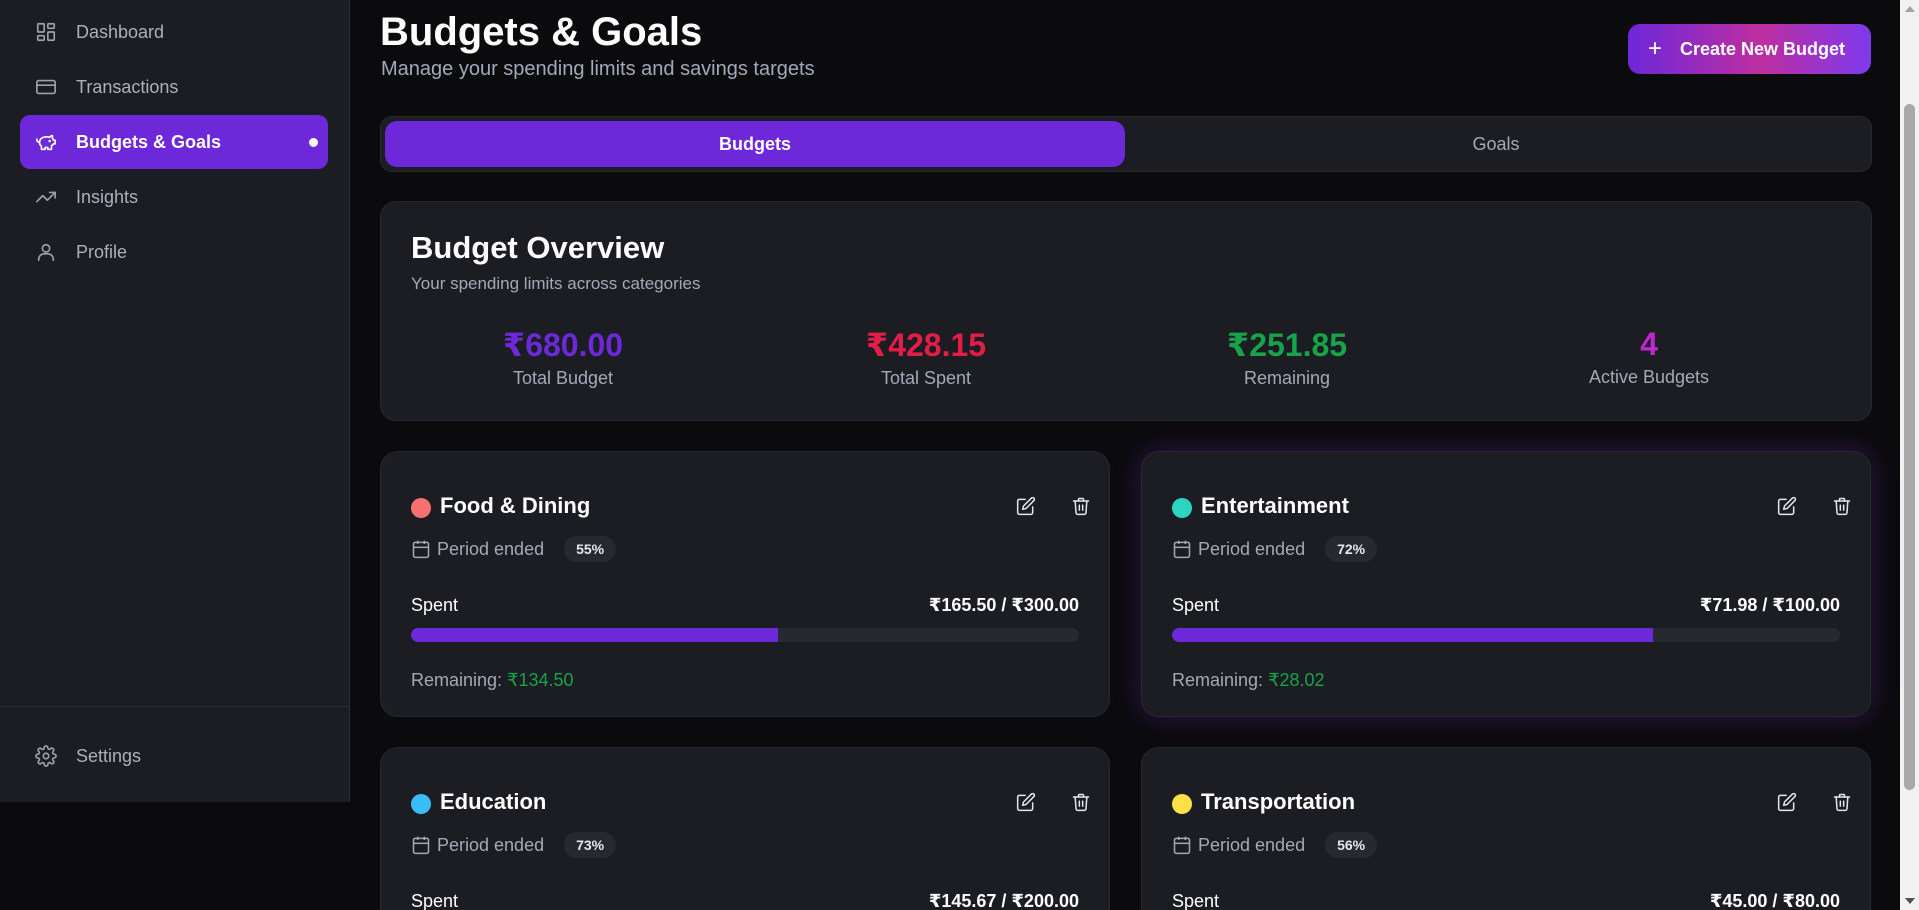 This screenshot has height=910, width=1919. I want to click on spent-amount: ₹71.98 / ₹100.00, so click(1769, 605).